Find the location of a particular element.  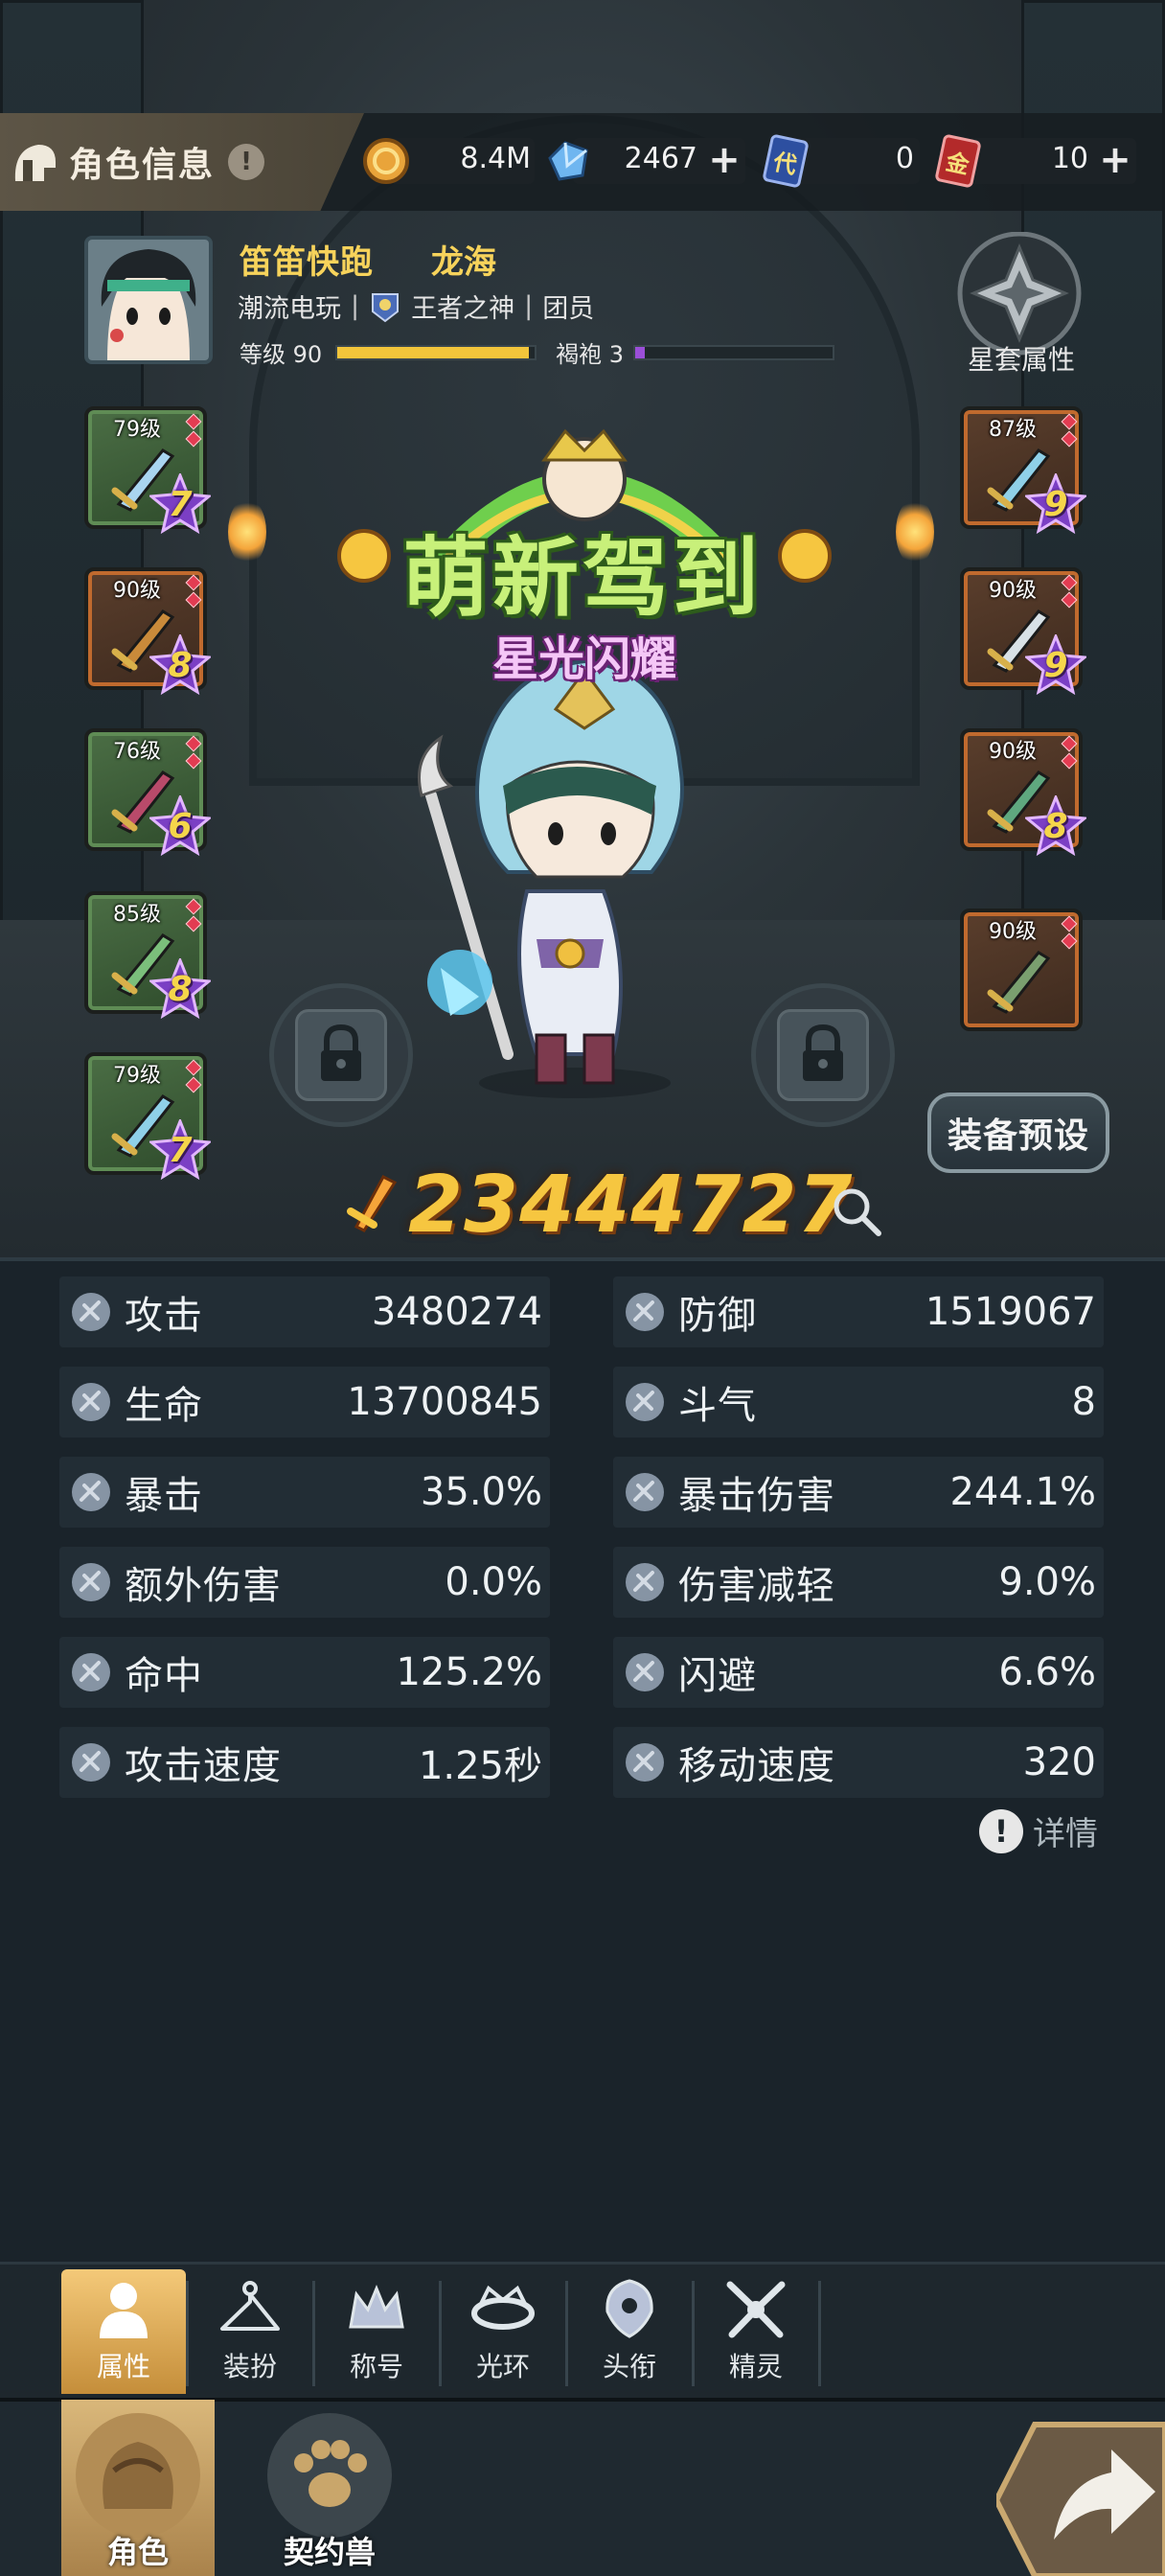

stat-label: 攻击 is located at coordinates (164, 1316).